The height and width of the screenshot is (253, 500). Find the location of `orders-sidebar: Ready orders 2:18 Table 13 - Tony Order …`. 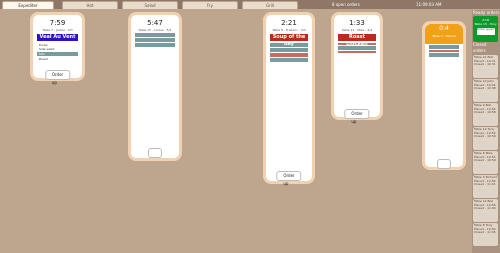

orders-sidebar: Ready orders 2:18 Table 13 - Tony Order … is located at coordinates (486, 131).